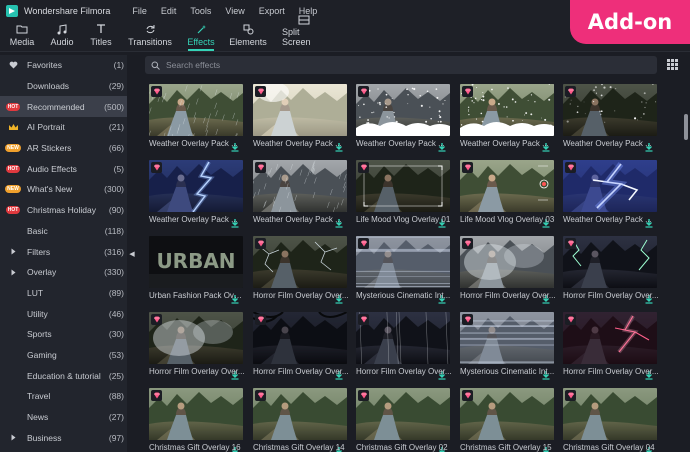  I want to click on menu-tools: Tools, so click(200, 11).